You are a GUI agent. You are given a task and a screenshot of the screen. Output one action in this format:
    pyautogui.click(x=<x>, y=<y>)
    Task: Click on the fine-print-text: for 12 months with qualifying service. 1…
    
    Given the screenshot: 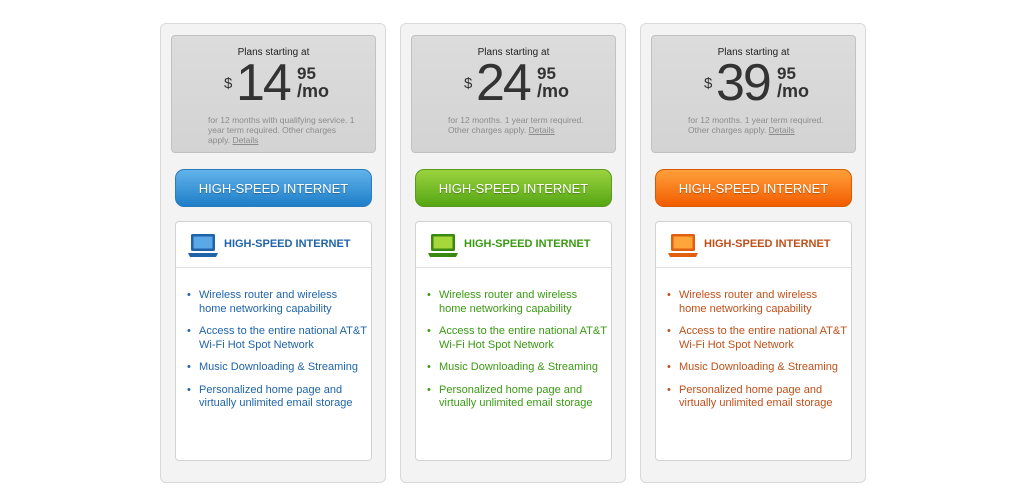 What is the action you would take?
    pyautogui.click(x=281, y=130)
    